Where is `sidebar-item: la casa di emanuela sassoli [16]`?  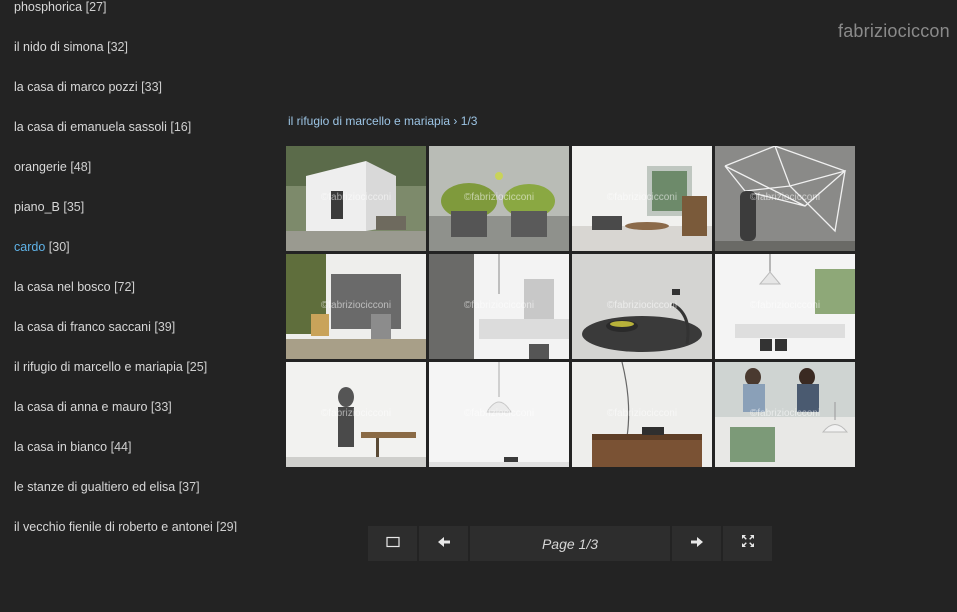 sidebar-item: la casa di emanuela sassoli [16] is located at coordinates (120, 134).